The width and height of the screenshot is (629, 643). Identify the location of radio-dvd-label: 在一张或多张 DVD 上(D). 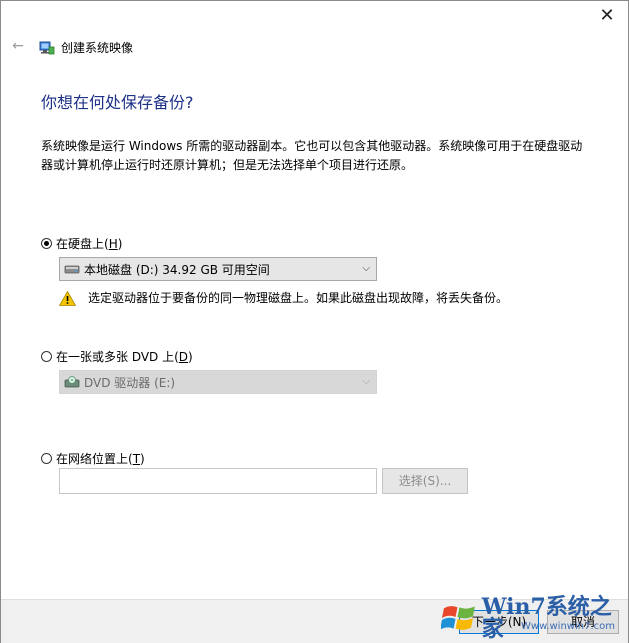
(124, 357).